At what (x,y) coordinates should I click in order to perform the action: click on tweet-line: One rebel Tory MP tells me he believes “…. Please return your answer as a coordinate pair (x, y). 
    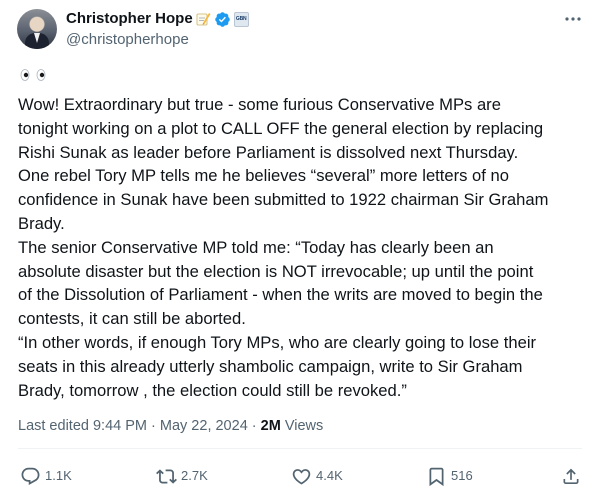
    Looking at the image, I should click on (263, 176).